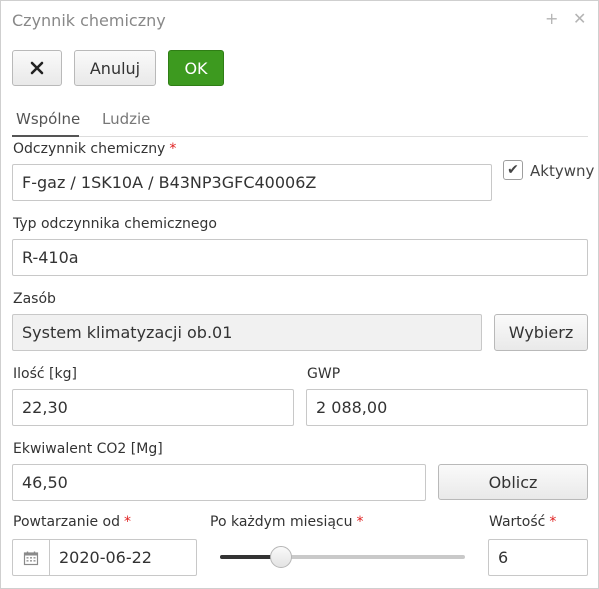 The image size is (599, 589). What do you see at coordinates (300, 136) in the screenshot?
I see `tab-divider` at bounding box center [300, 136].